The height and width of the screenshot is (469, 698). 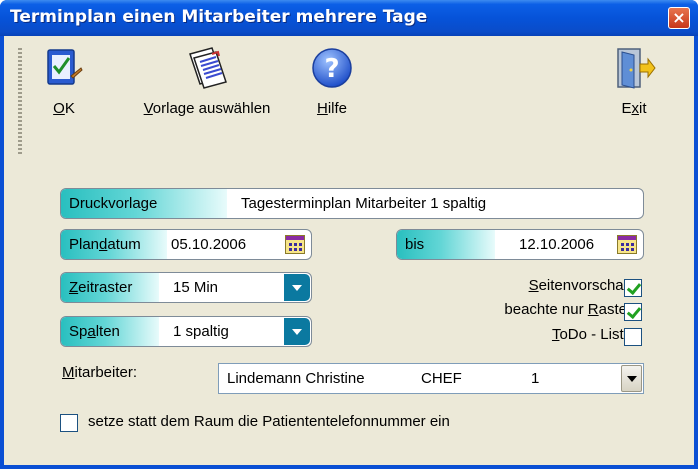 I want to click on zeitraster-value: 15 Min, so click(x=196, y=287).